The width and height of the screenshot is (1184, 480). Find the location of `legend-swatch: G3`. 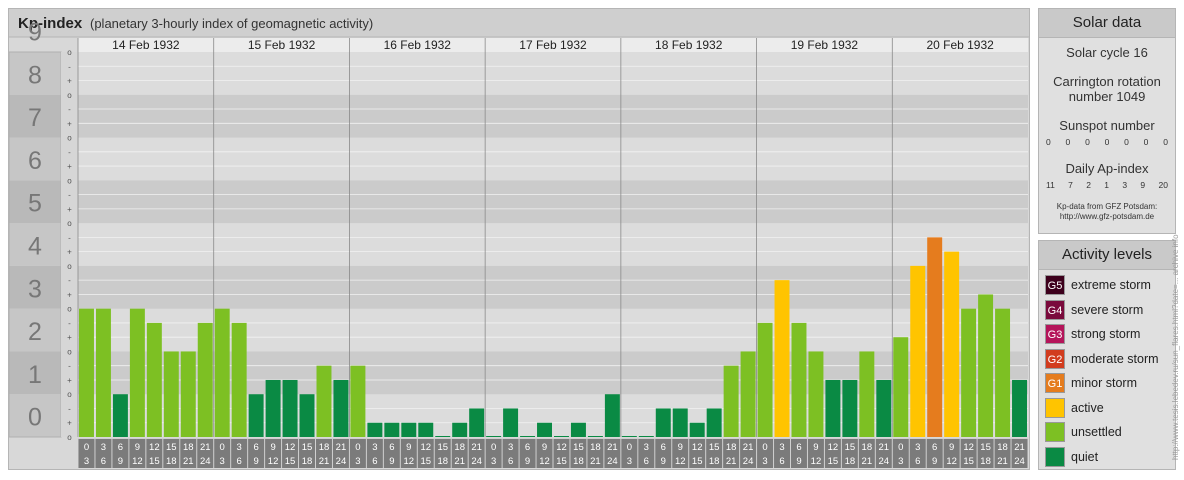

legend-swatch: G3 is located at coordinates (1055, 334).